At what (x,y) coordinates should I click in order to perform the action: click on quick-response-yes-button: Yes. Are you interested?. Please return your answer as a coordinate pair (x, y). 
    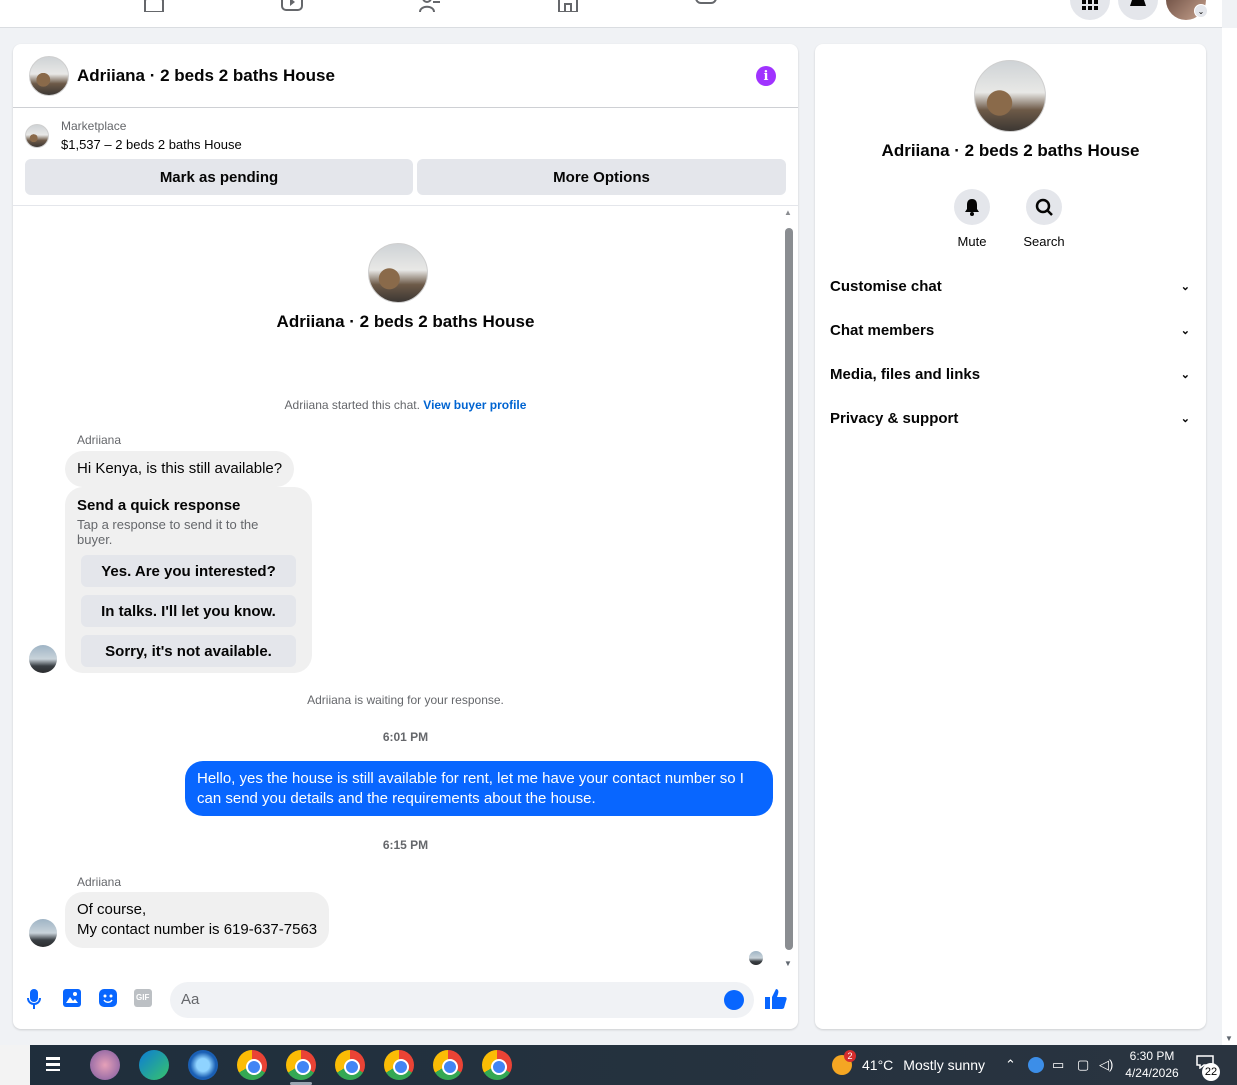
    Looking at the image, I should click on (188, 571).